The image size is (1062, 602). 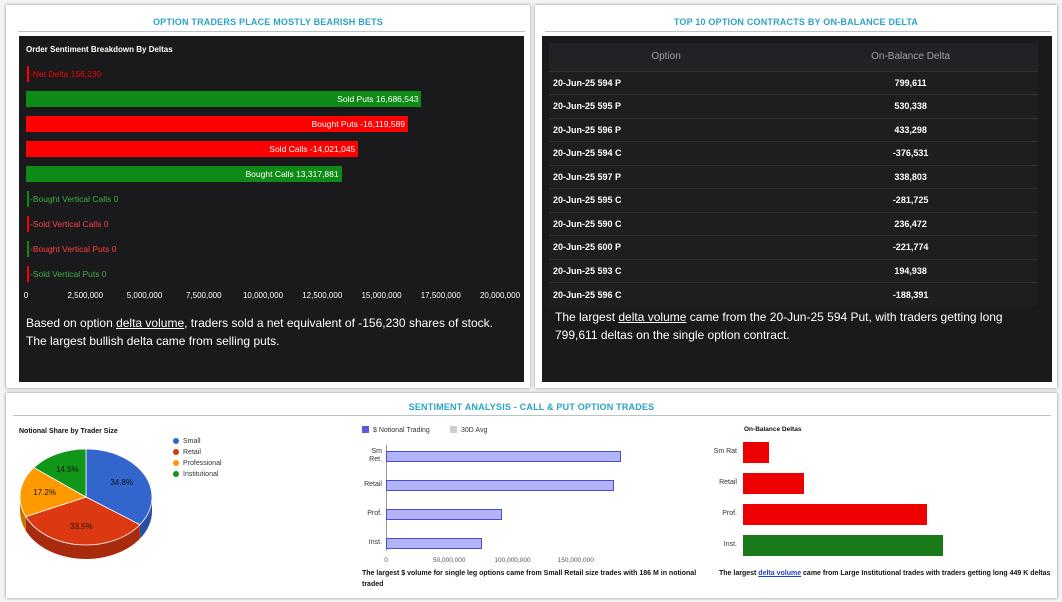 I want to click on x-tick-label: 2,500,000, so click(x=85, y=295).